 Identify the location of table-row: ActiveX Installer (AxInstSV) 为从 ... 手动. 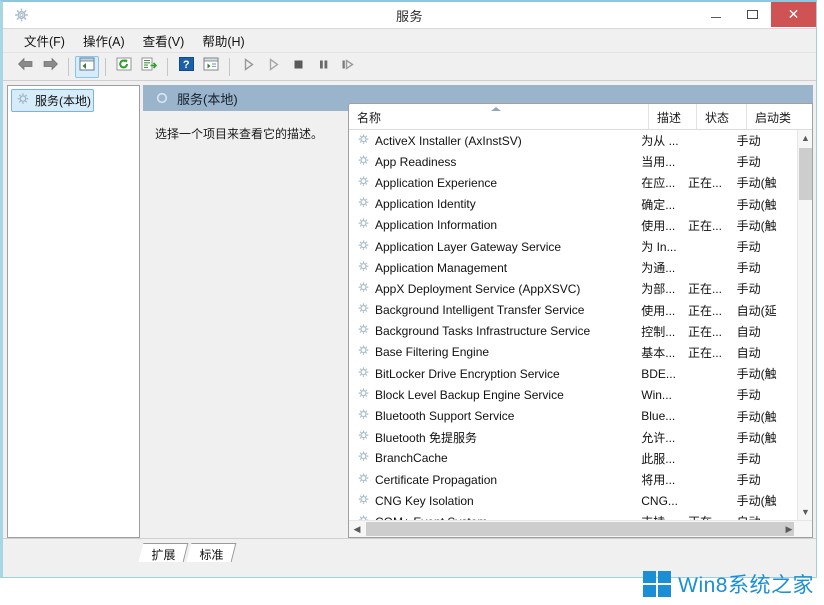
(573, 140).